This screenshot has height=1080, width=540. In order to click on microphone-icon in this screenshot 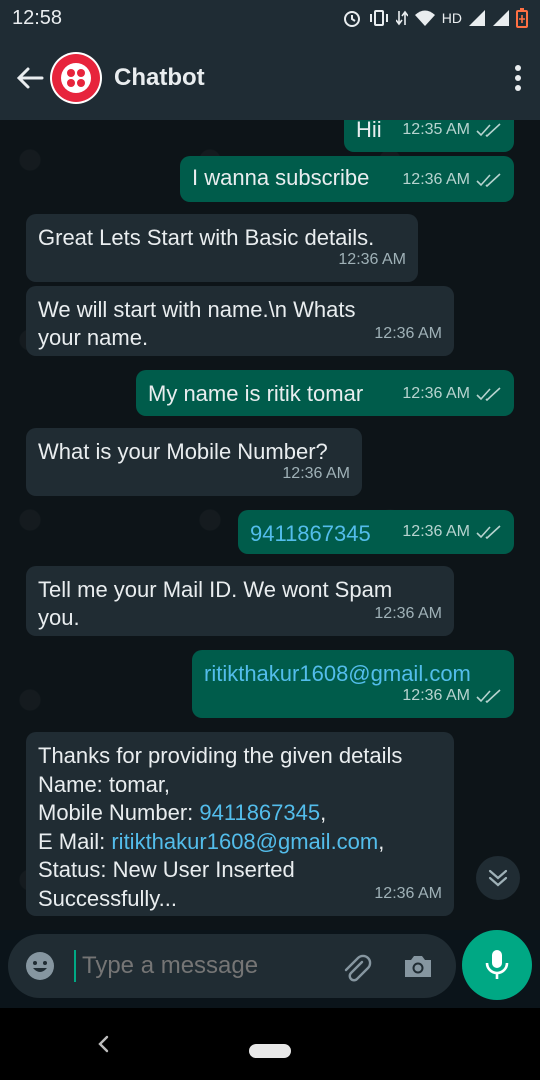, I will do `click(497, 964)`.